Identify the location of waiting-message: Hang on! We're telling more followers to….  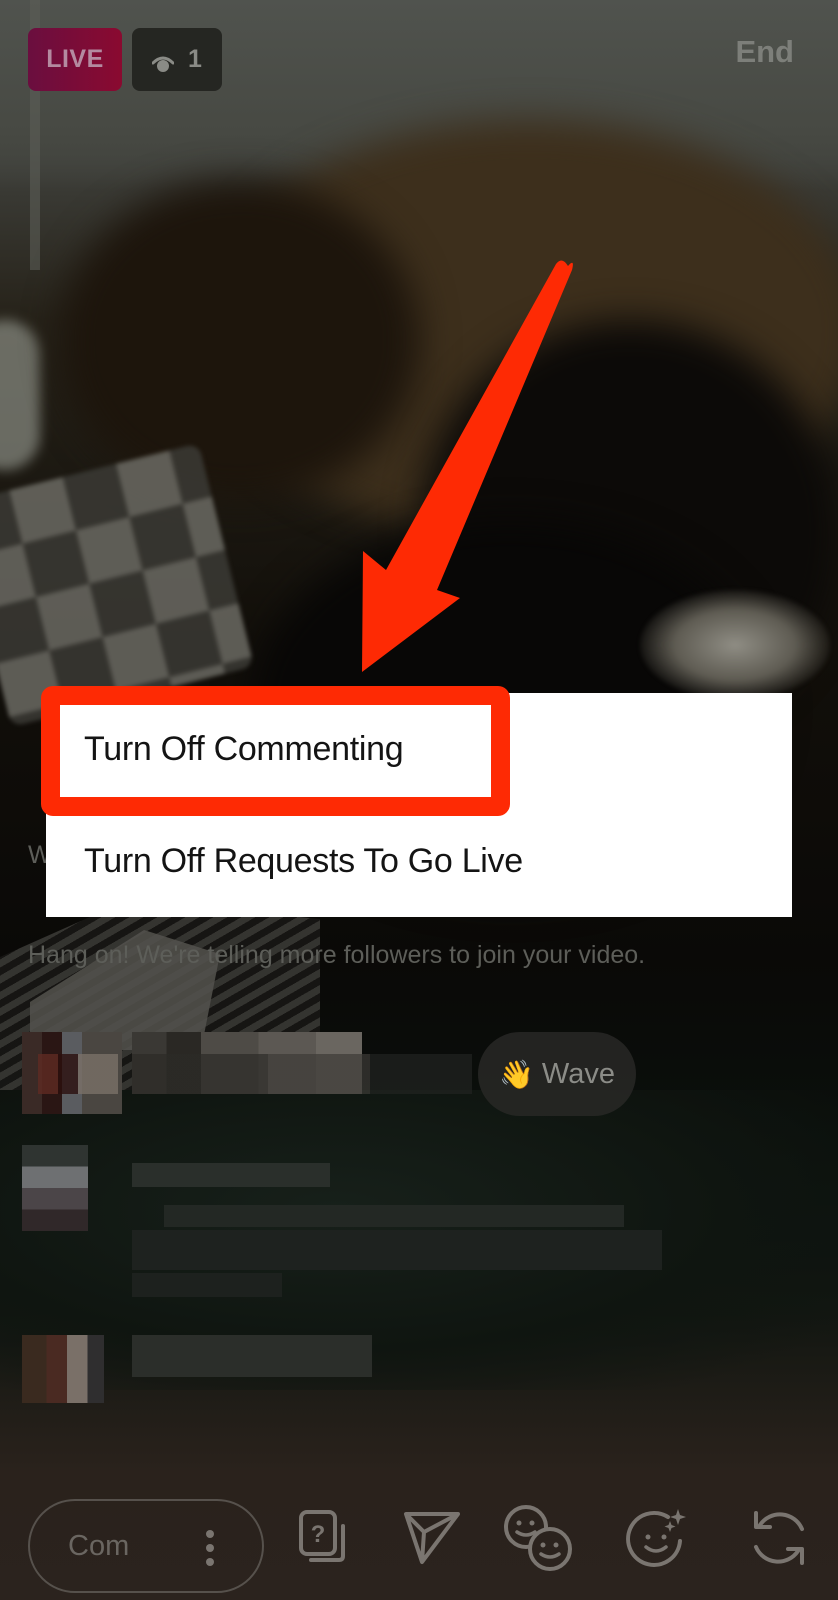
(337, 955).